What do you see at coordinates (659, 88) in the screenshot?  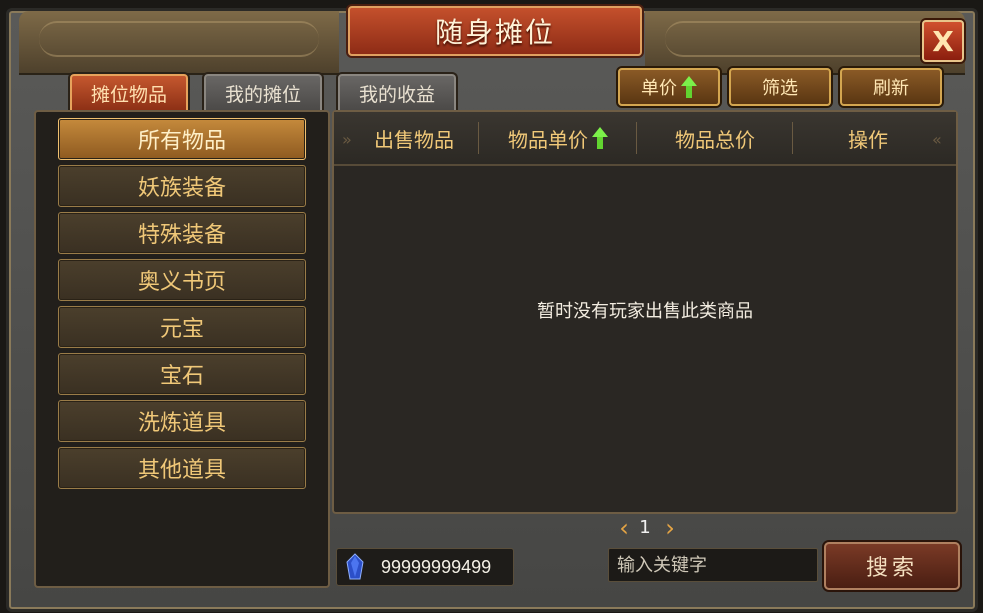 I see `unit-price-label: 单价` at bounding box center [659, 88].